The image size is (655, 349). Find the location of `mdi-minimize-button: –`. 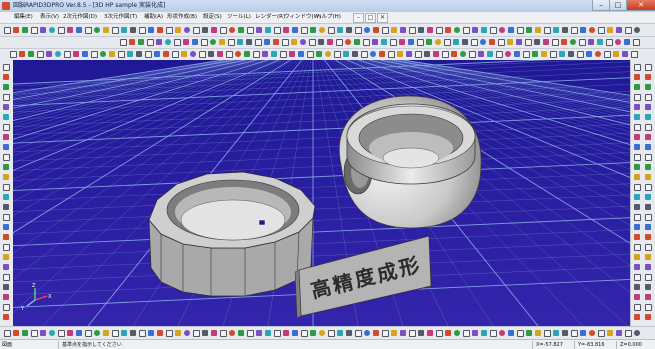

mdi-minimize-button: – is located at coordinates (358, 18).